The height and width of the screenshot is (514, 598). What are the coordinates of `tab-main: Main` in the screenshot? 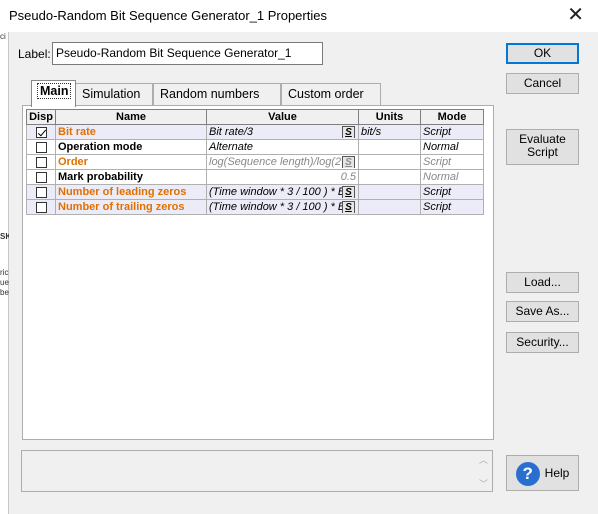 It's located at (53, 93).